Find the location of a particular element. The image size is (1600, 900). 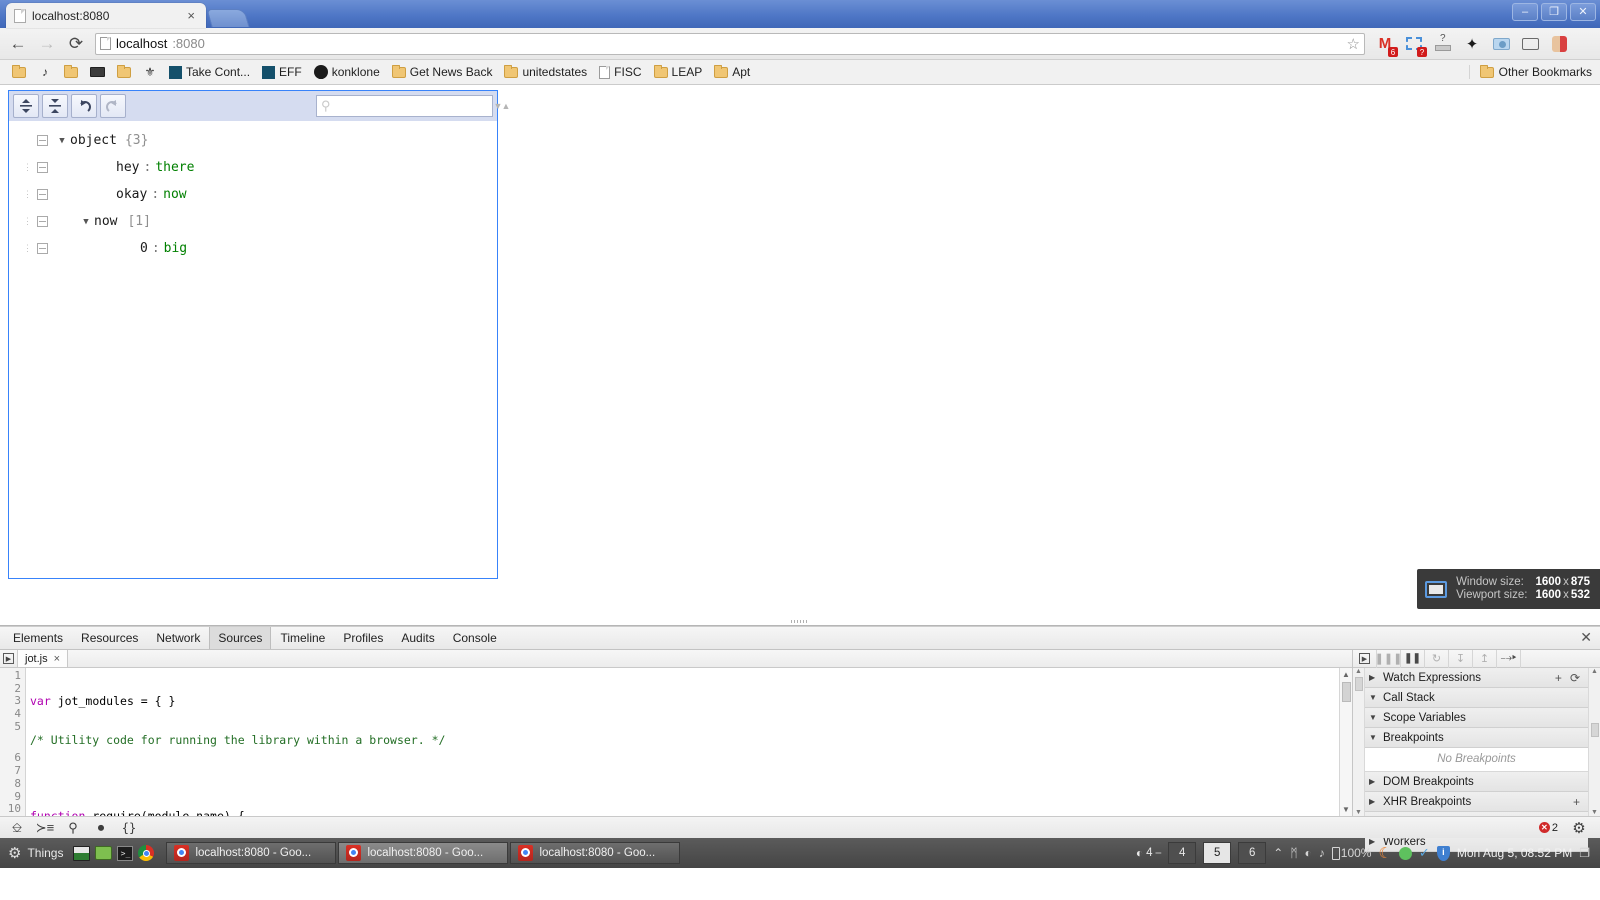

step-over-icon: ↻ is located at coordinates (1437, 658).